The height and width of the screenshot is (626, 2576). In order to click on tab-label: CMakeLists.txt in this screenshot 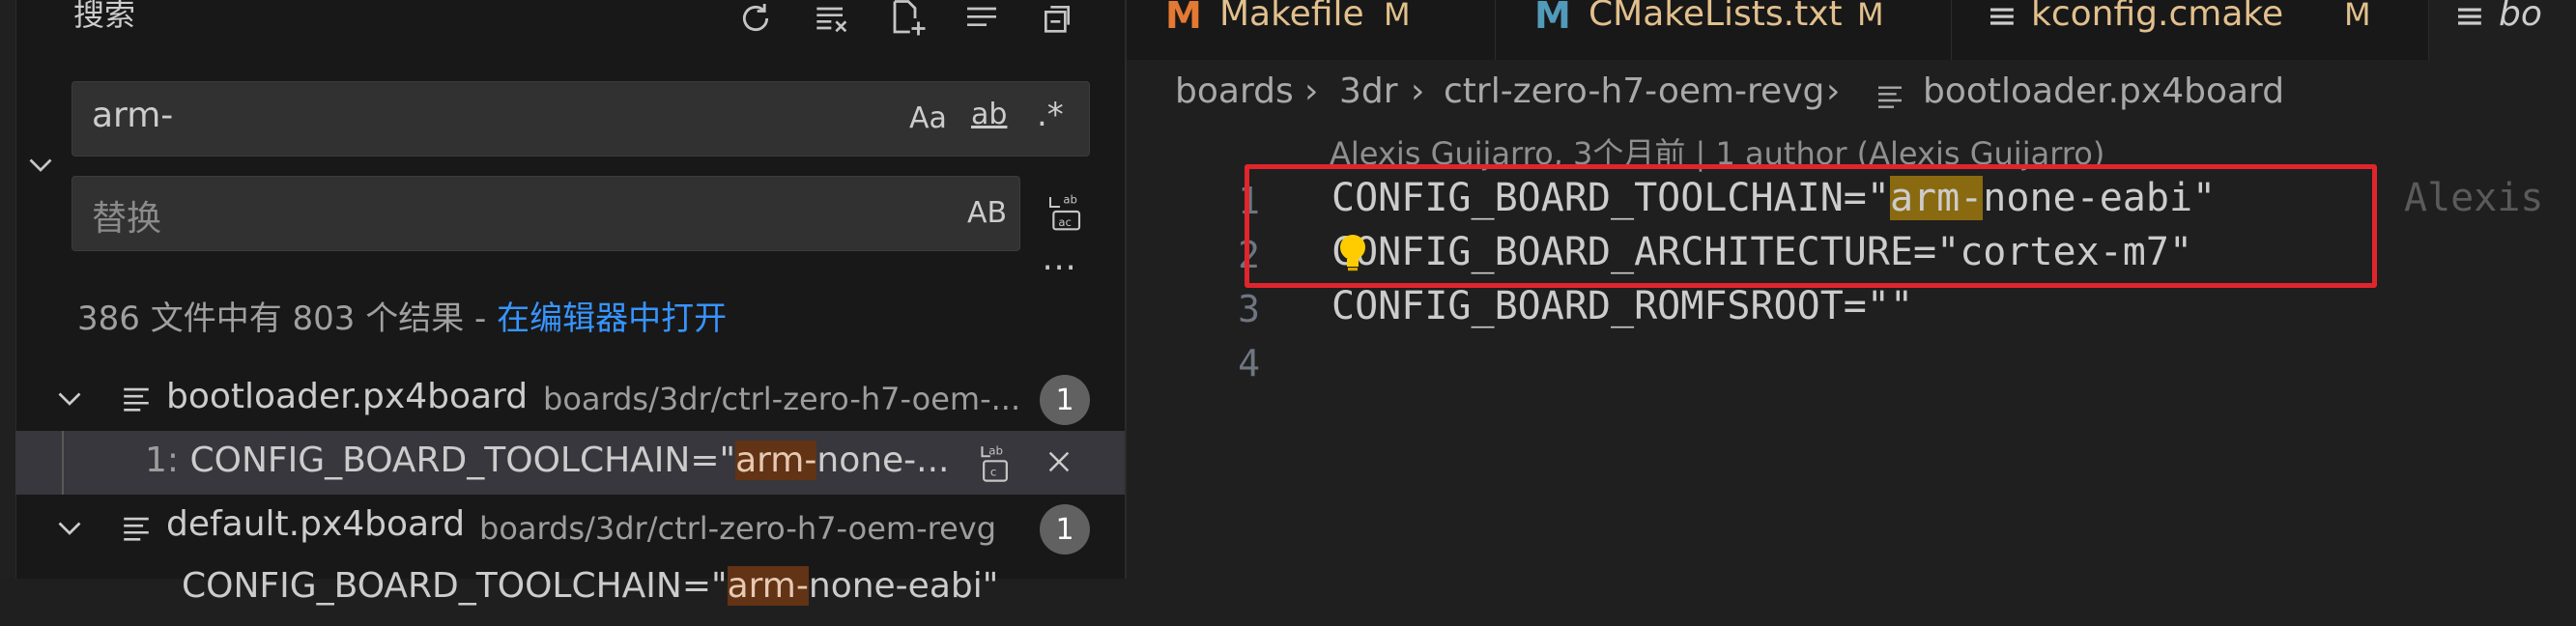, I will do `click(1716, 17)`.